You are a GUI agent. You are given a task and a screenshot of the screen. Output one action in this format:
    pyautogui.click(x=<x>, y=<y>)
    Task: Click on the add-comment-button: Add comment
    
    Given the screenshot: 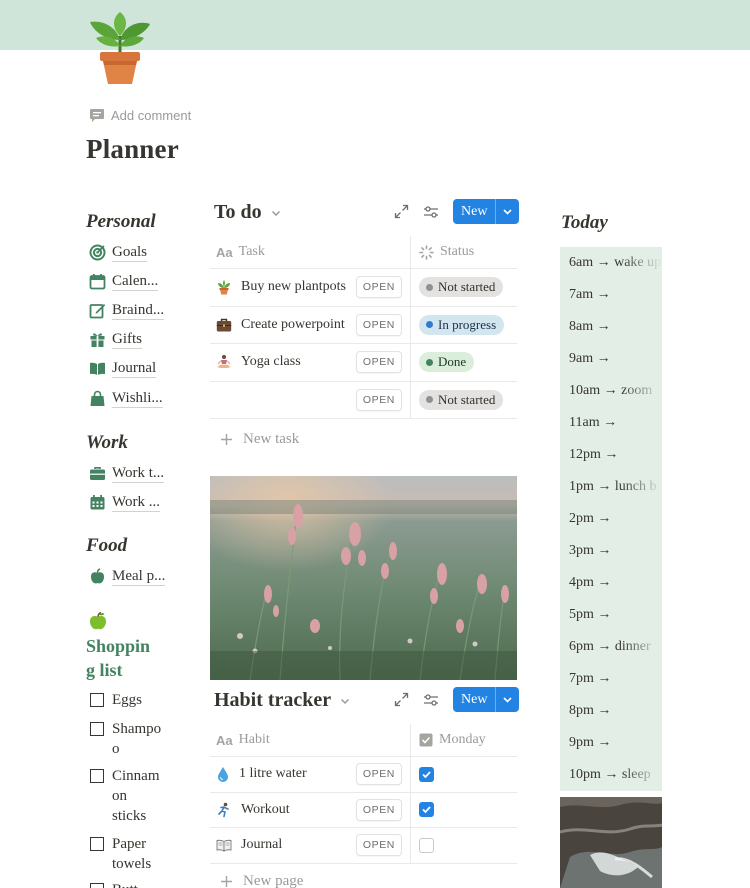 What is the action you would take?
    pyautogui.click(x=140, y=115)
    